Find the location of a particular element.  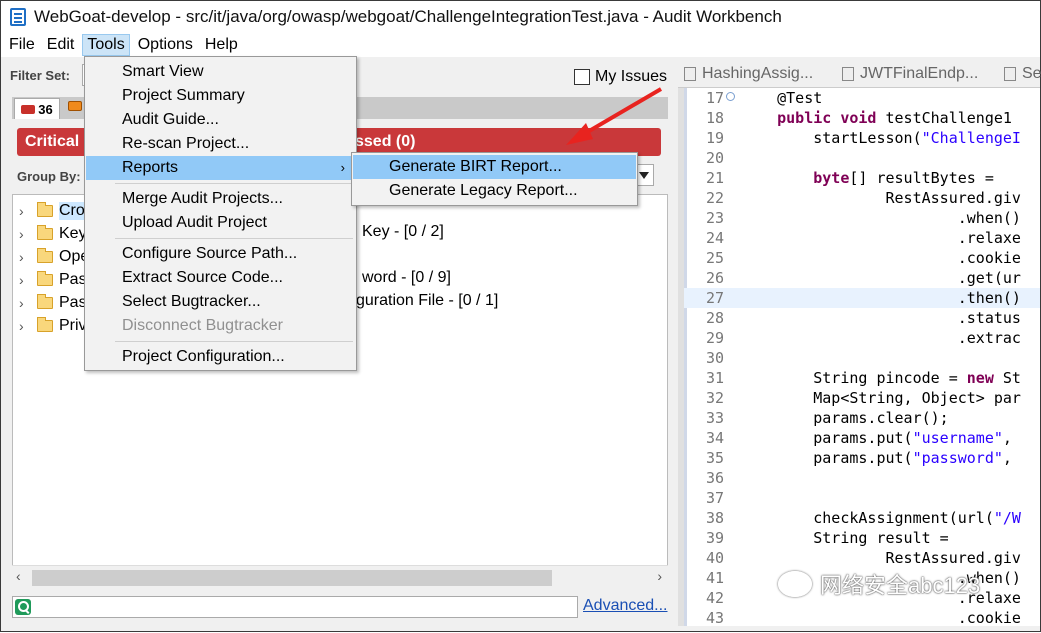

menu-options: Options is located at coordinates (165, 45).